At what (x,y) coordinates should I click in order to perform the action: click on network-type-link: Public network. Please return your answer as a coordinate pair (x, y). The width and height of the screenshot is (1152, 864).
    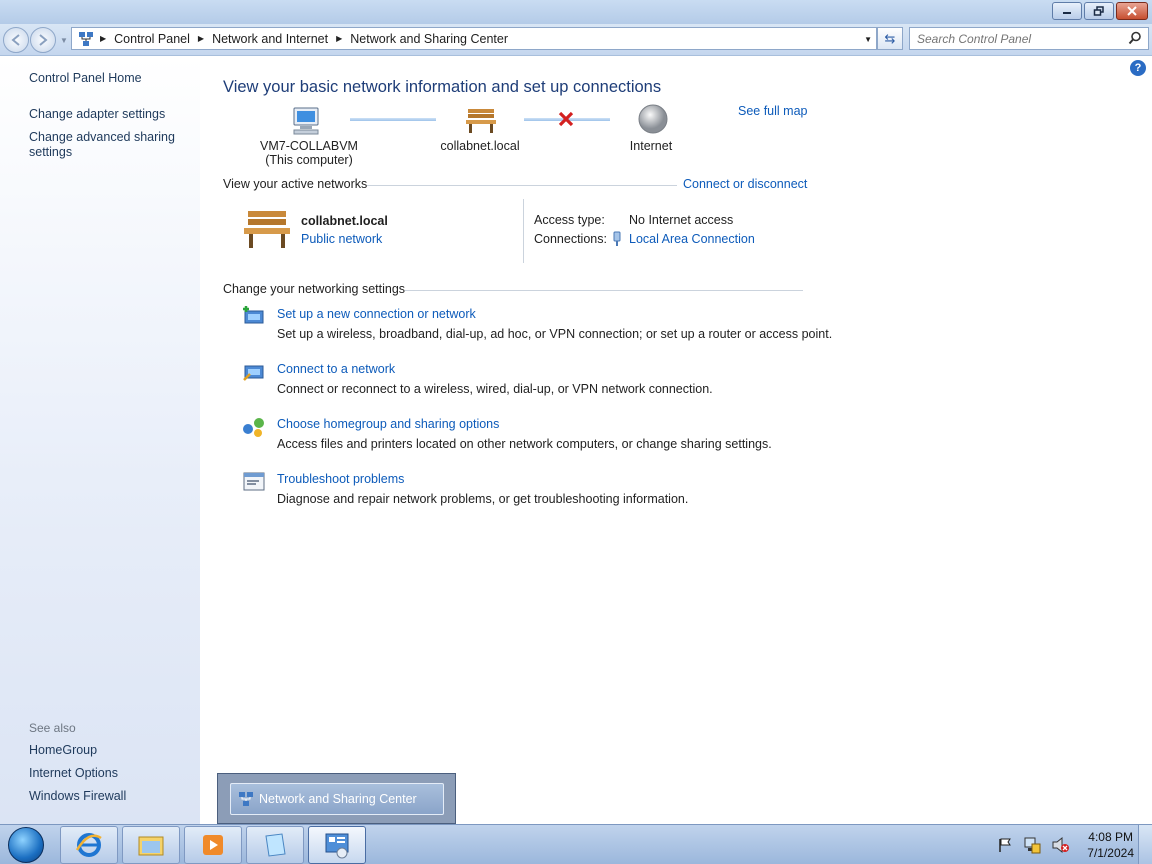
    Looking at the image, I should click on (341, 239).